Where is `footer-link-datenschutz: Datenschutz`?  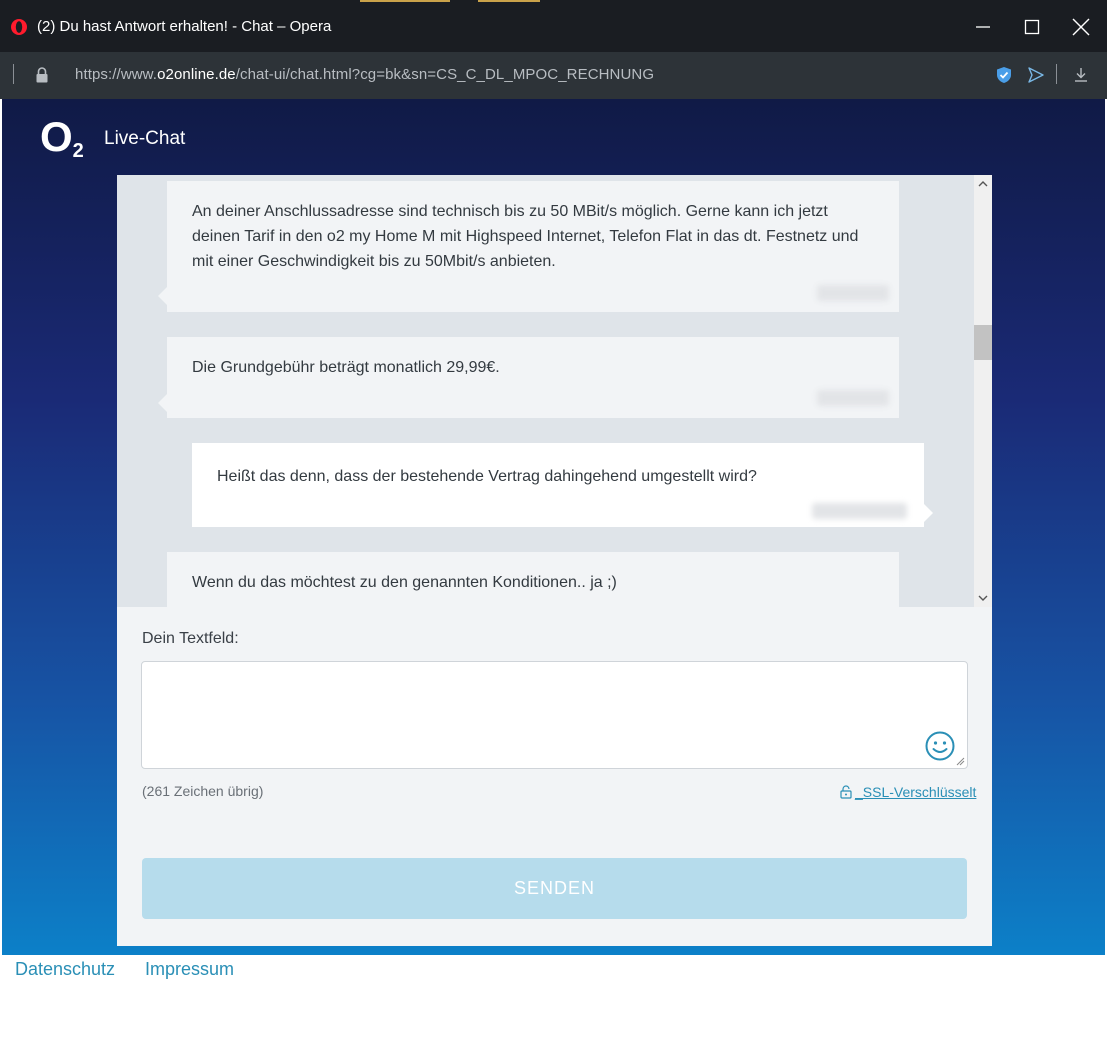
footer-link-datenschutz: Datenschutz is located at coordinates (65, 969).